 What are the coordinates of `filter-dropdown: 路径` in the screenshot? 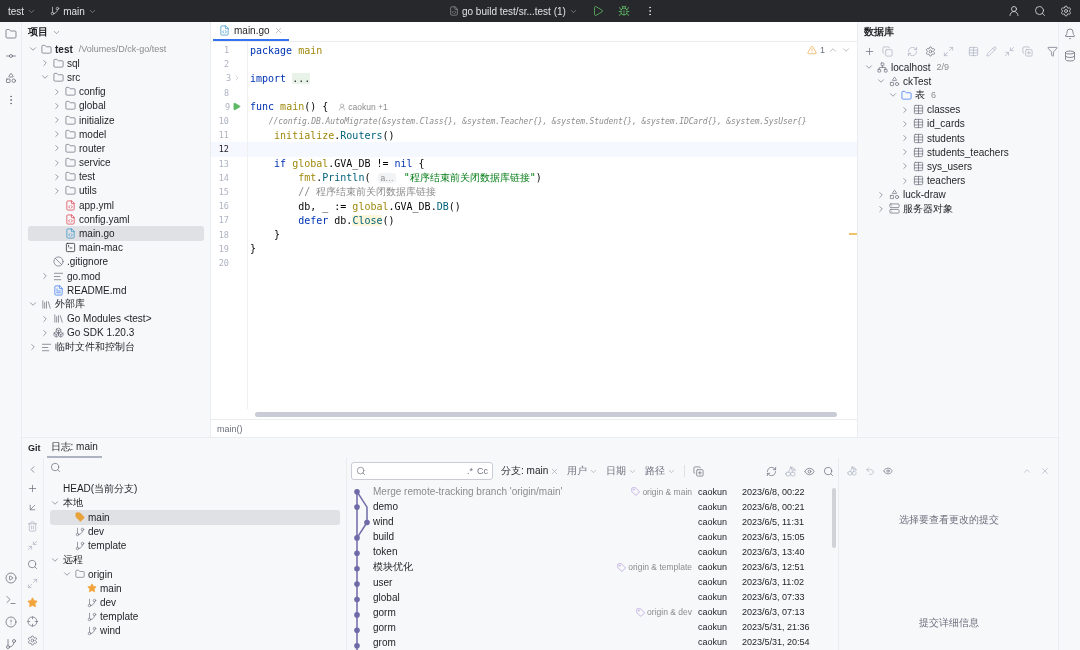 It's located at (661, 471).